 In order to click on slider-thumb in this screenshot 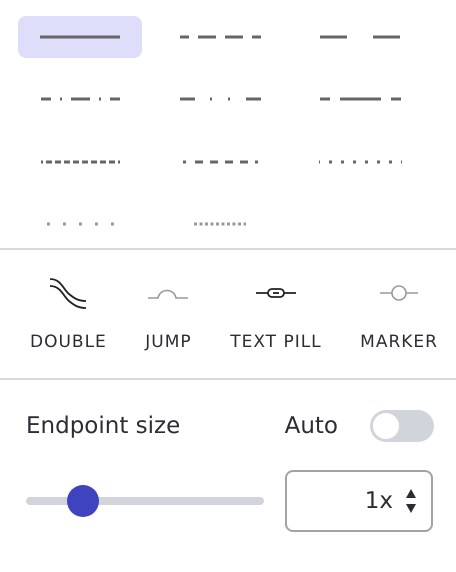, I will do `click(83, 501)`.